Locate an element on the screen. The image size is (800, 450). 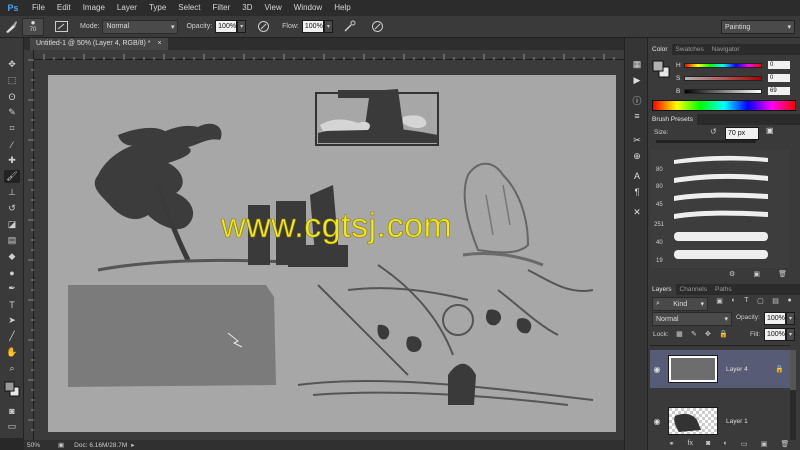
document-tab: Untitled-1 @ 50% (Layer 4, RGB/8) * × is located at coordinates (99, 44).